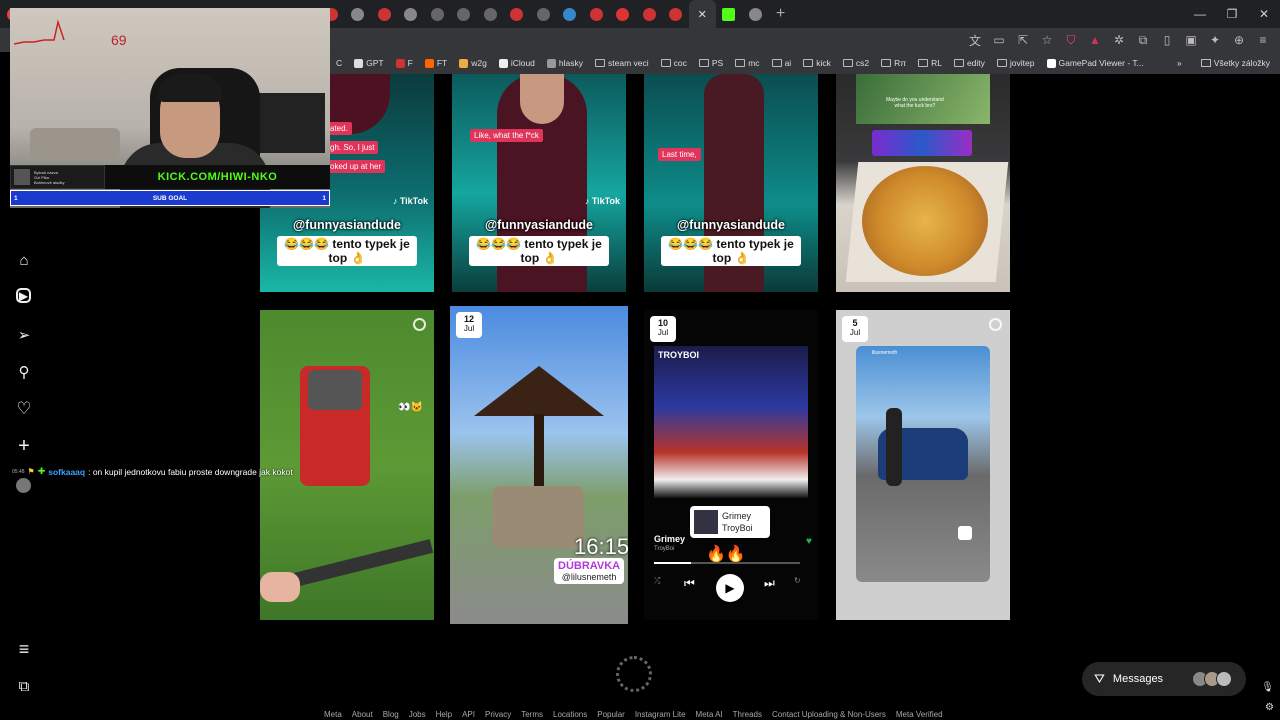 Image resolution: width=1280 pixels, height=720 pixels. I want to click on bookmark-item: Rπ, so click(893, 63).